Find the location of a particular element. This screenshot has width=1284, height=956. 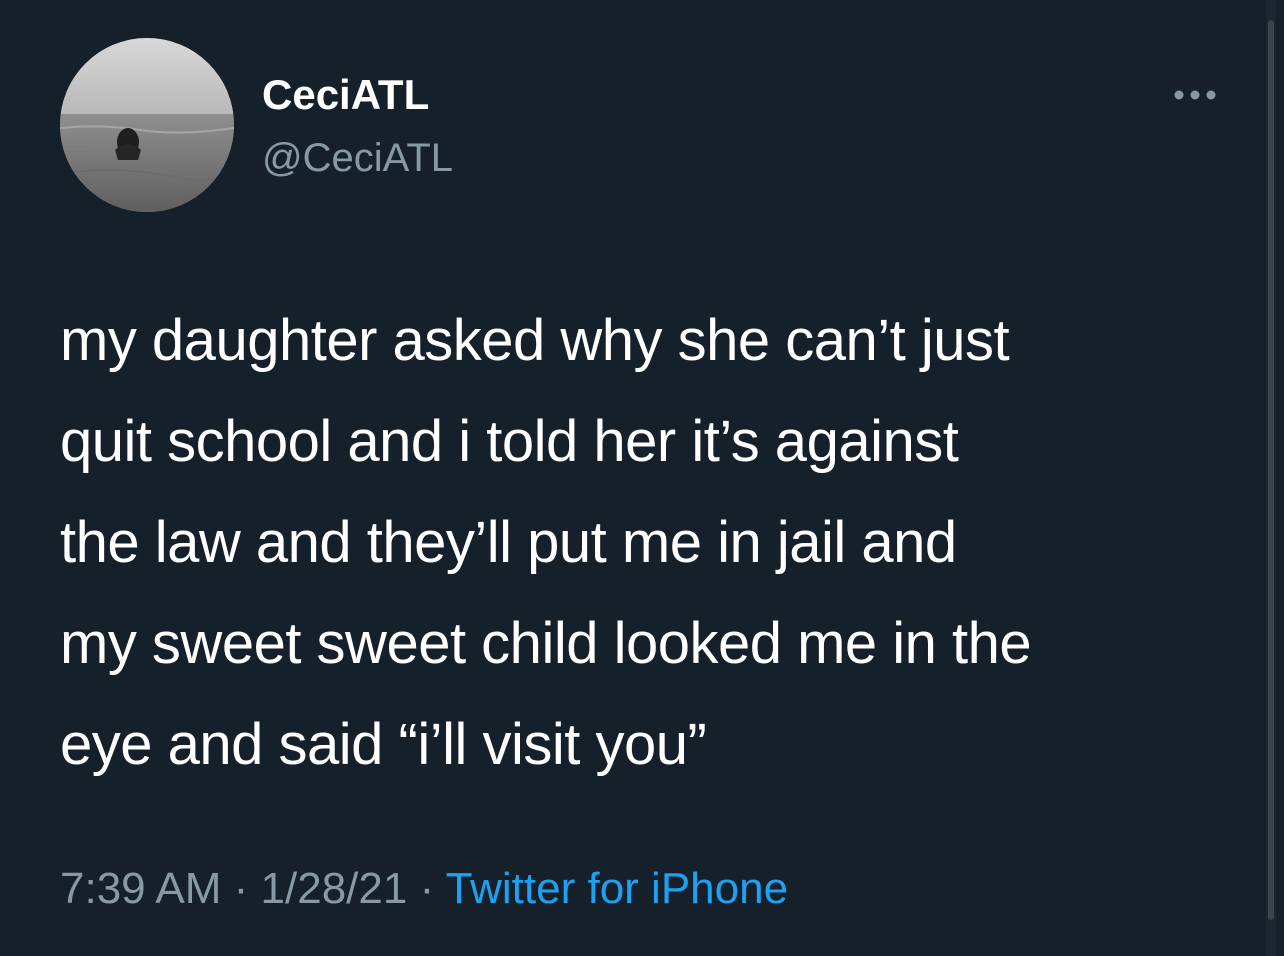

tweet-text-line: my sweet sweet child looked me in the is located at coordinates (546, 643).